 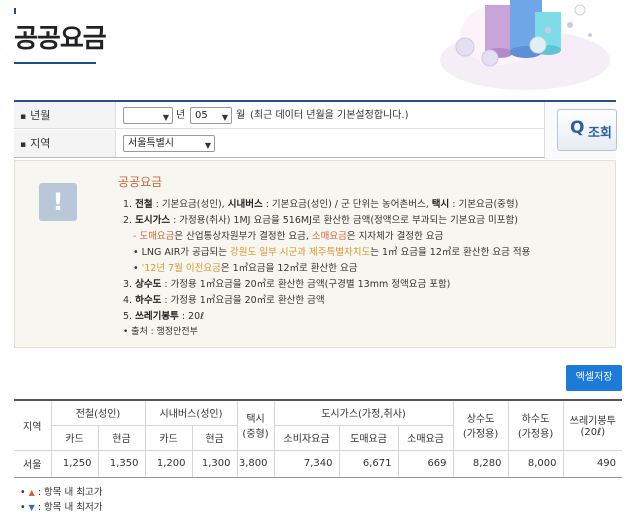 I want to click on header-water: 상수도 (가정용), so click(x=480, y=425).